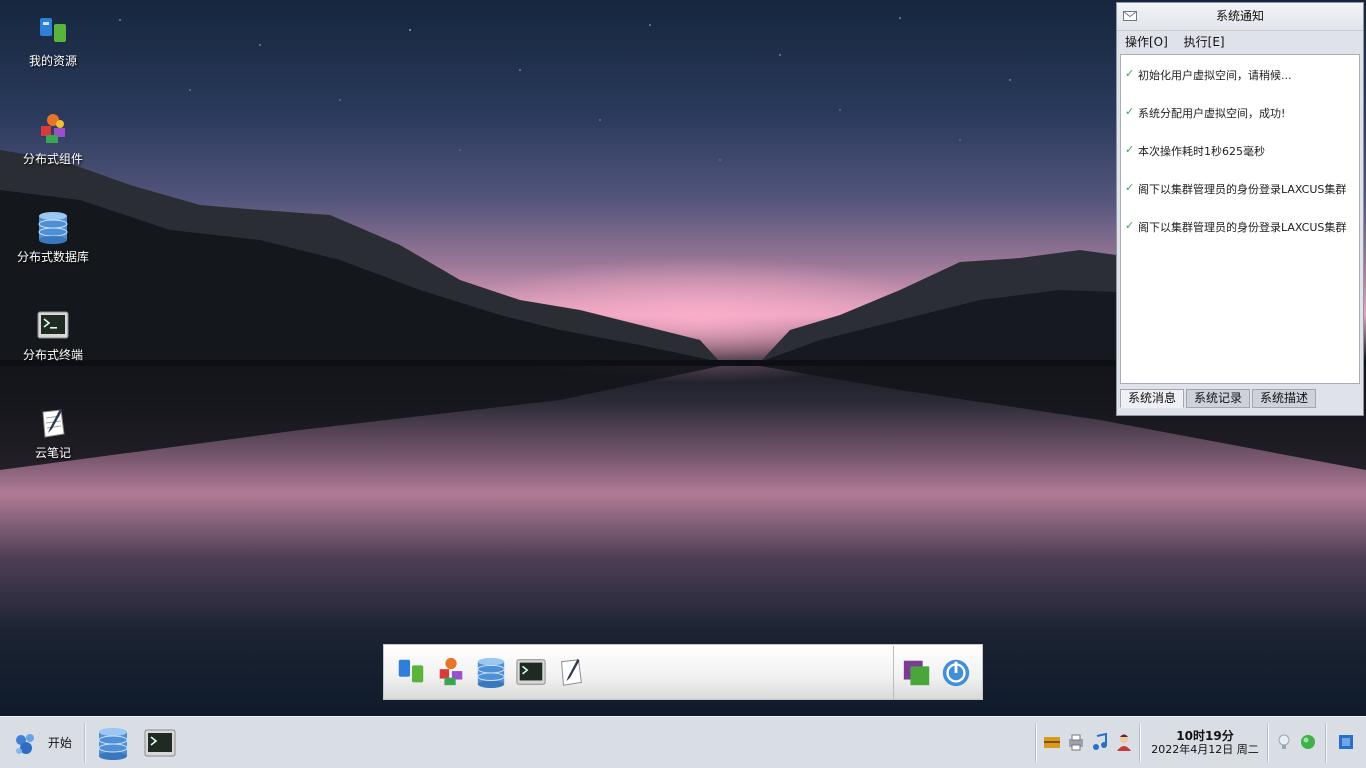  Describe the element at coordinates (1076, 742) in the screenshot. I see `printer-icon` at that location.